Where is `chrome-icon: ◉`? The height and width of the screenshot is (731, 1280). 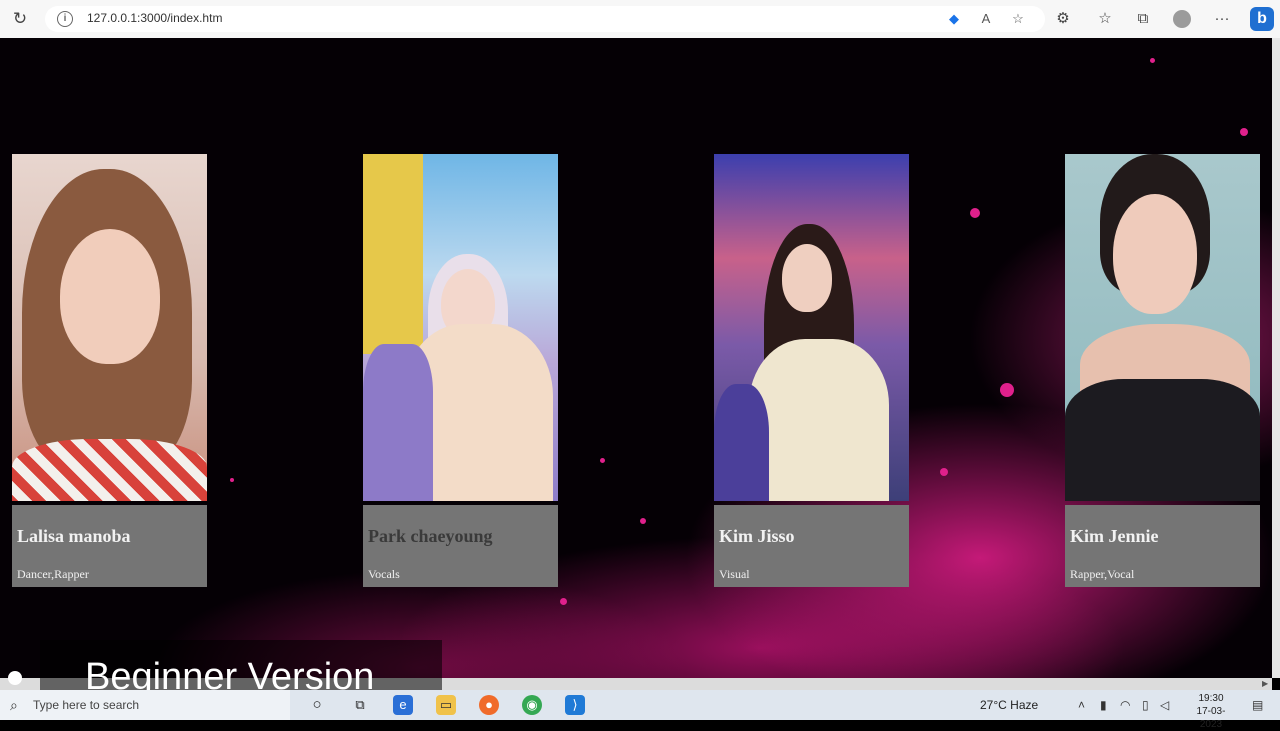 chrome-icon: ◉ is located at coordinates (532, 705).